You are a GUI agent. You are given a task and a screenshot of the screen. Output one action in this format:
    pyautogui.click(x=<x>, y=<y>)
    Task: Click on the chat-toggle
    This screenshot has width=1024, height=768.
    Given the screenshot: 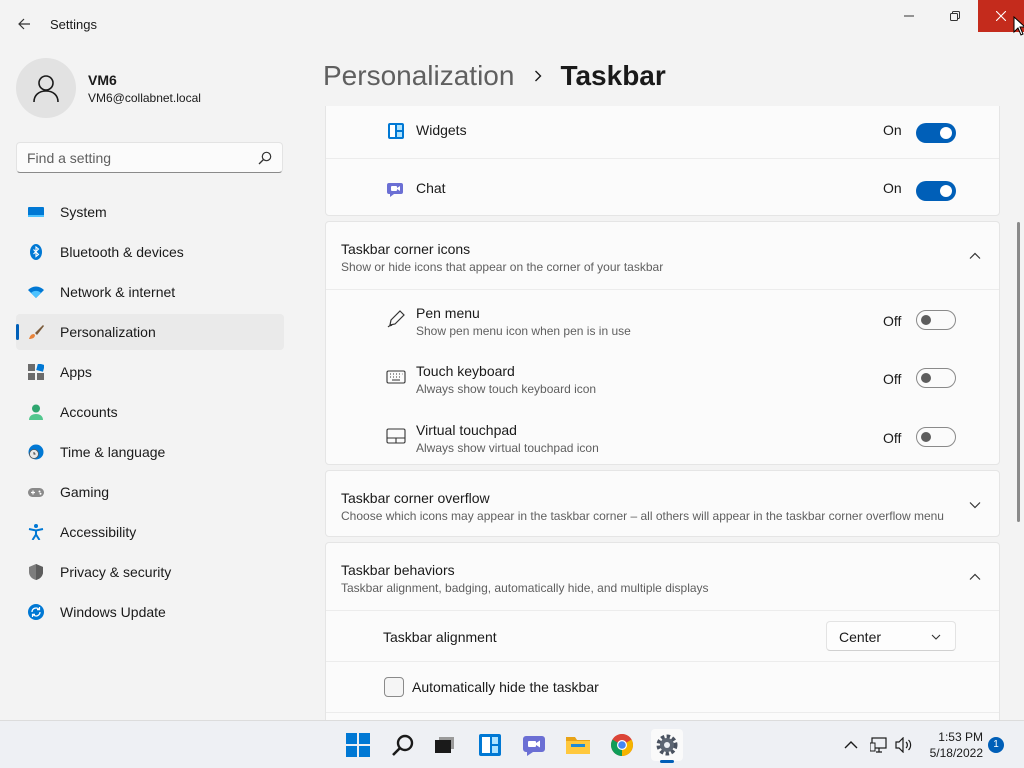 What is the action you would take?
    pyautogui.click(x=936, y=191)
    